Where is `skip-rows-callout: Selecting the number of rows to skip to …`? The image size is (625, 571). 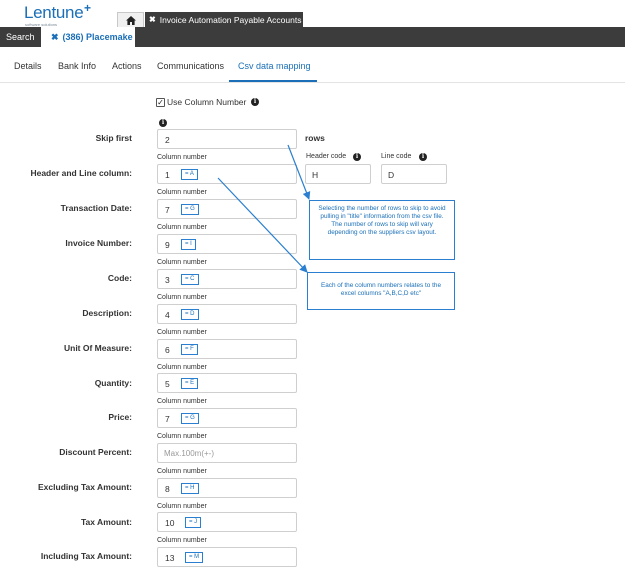 skip-rows-callout: Selecting the number of rows to skip to … is located at coordinates (382, 230).